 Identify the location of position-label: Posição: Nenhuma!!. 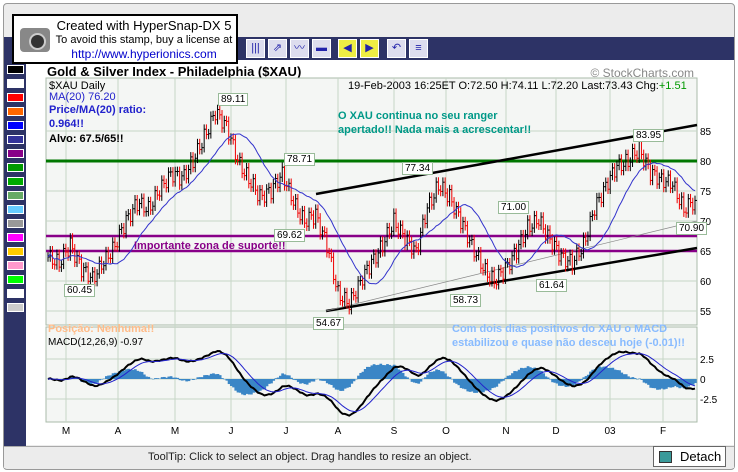
(101, 329).